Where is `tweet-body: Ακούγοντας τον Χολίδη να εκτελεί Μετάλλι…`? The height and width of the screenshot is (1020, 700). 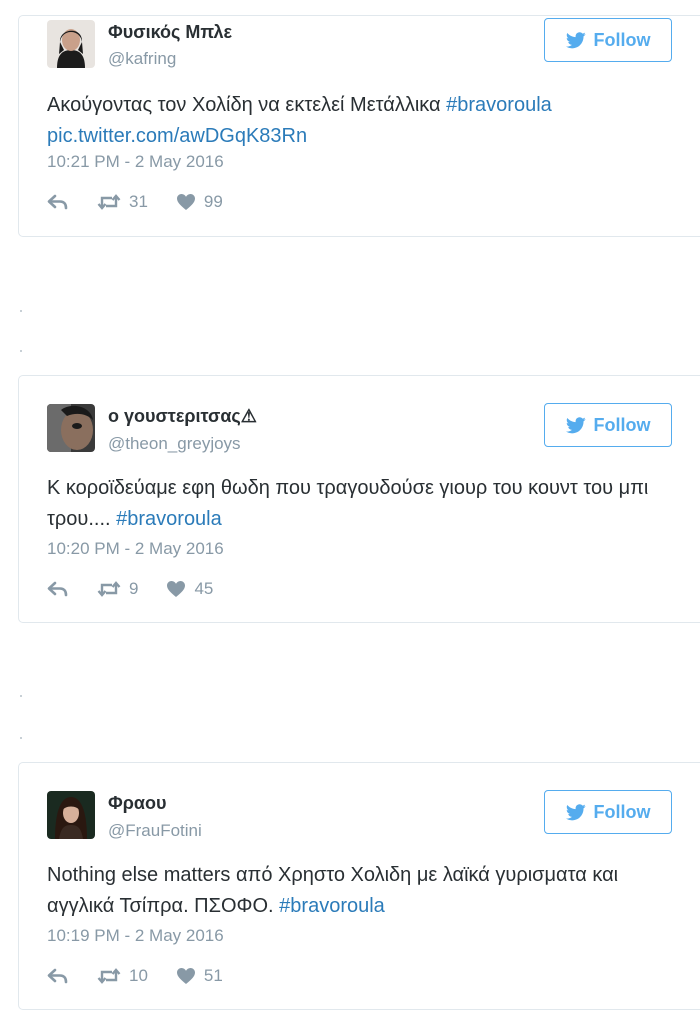 tweet-body: Ακούγοντας τον Χολίδη να εκτελεί Μετάλλι… is located at coordinates (247, 105).